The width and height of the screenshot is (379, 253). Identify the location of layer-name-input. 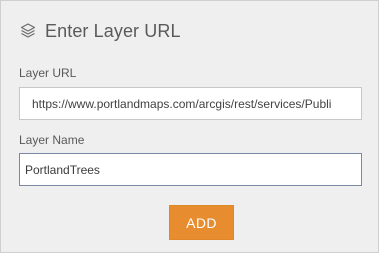
(190, 169).